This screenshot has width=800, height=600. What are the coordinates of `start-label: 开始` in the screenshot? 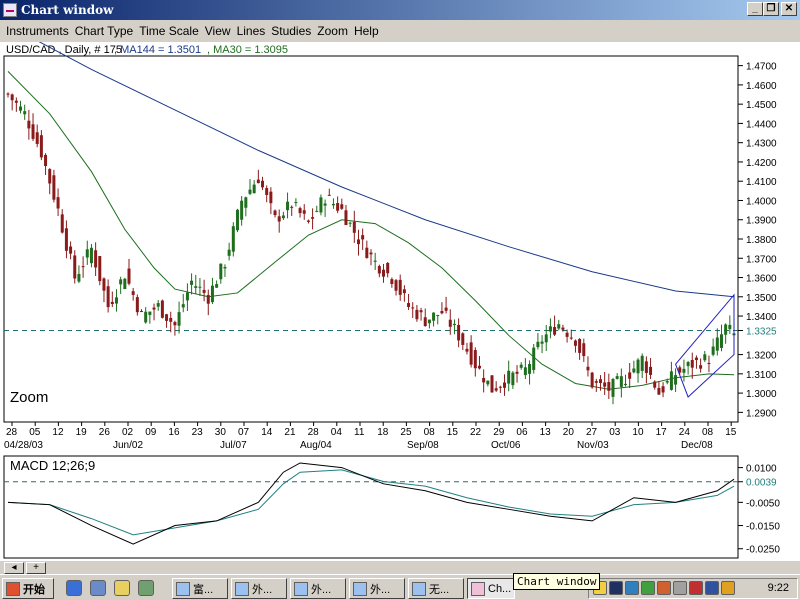 It's located at (34, 589).